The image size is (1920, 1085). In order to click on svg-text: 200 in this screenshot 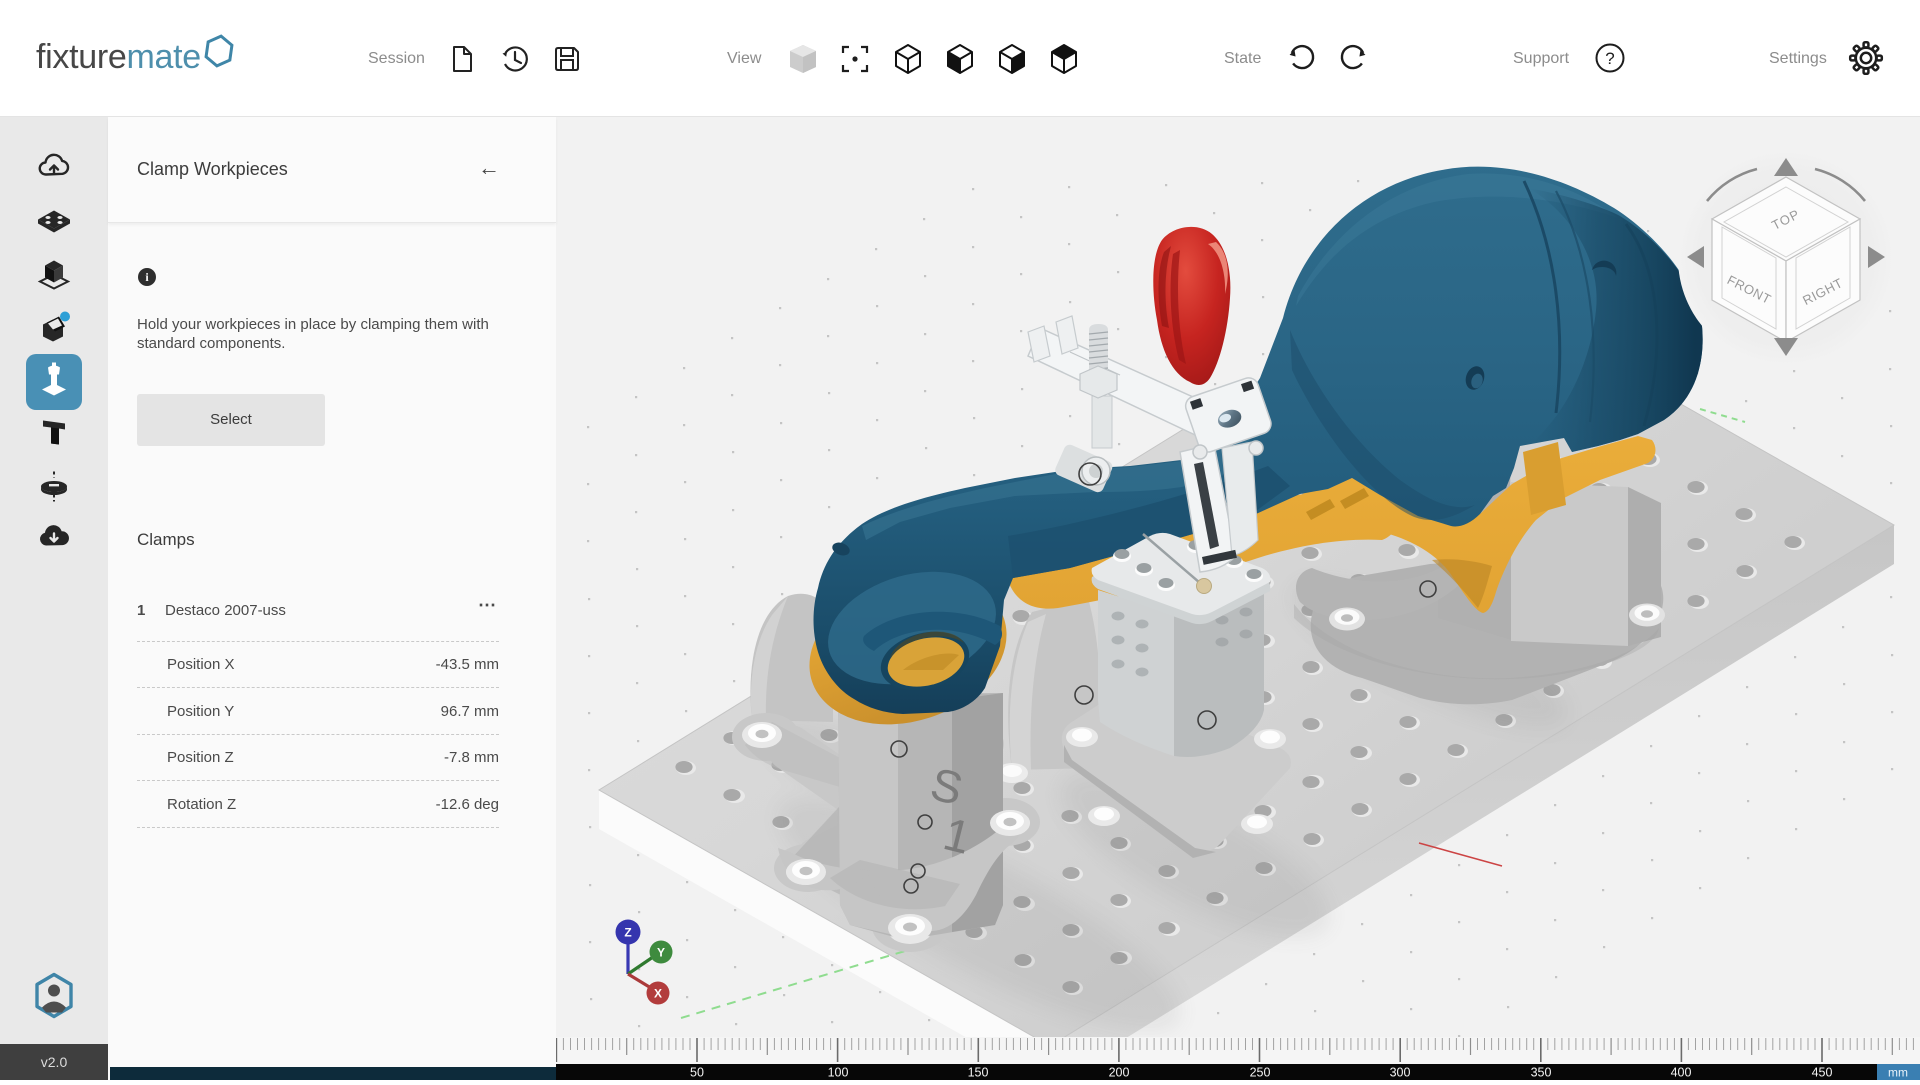, I will do `click(1119, 1073)`.